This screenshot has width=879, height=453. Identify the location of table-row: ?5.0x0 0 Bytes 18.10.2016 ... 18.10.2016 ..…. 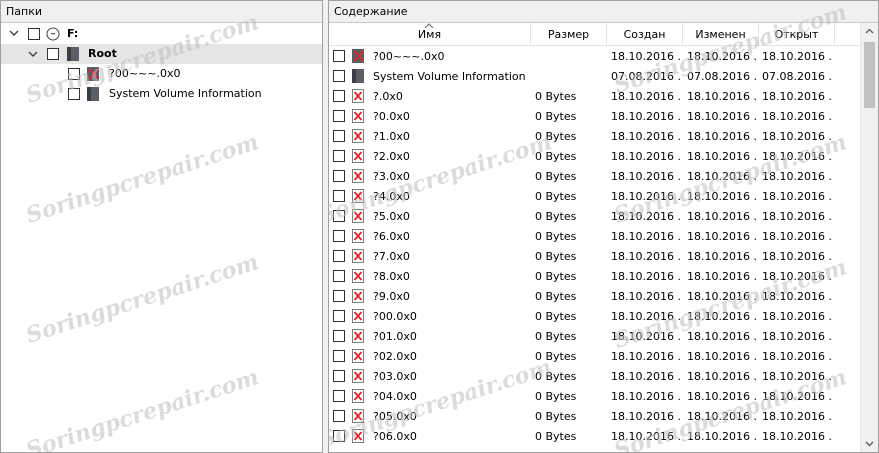
(594, 216).